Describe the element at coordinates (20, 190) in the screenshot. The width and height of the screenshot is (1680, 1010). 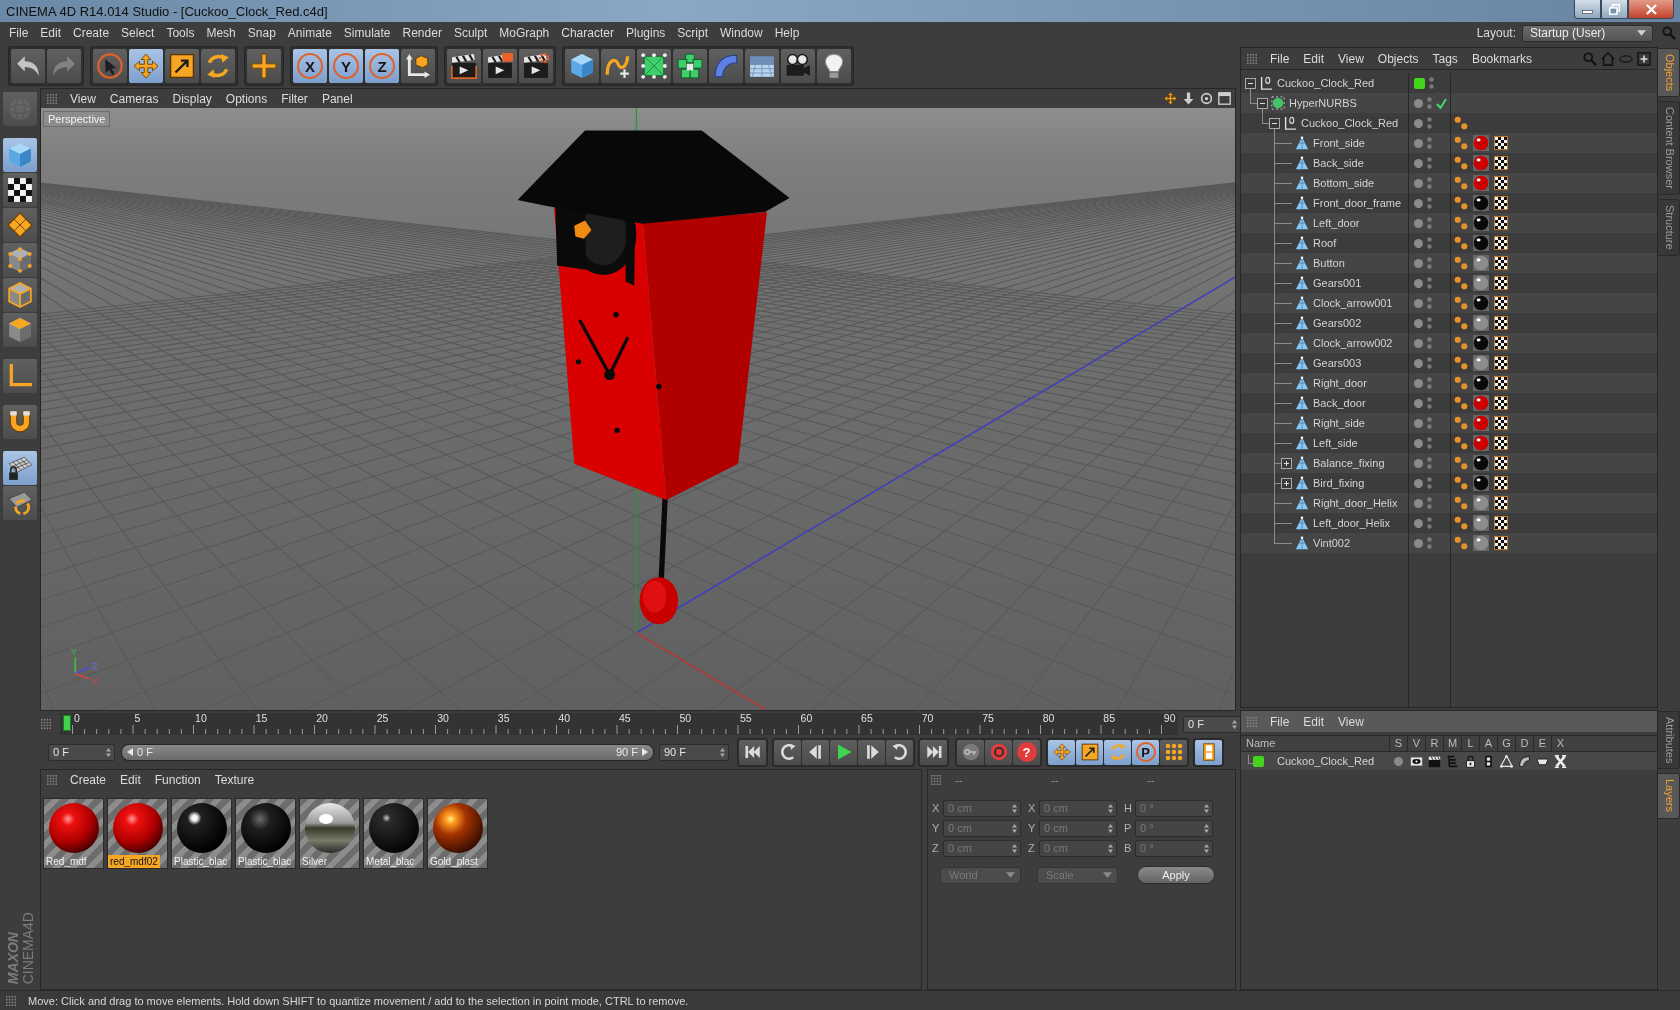
I see `texture-mode-button` at that location.